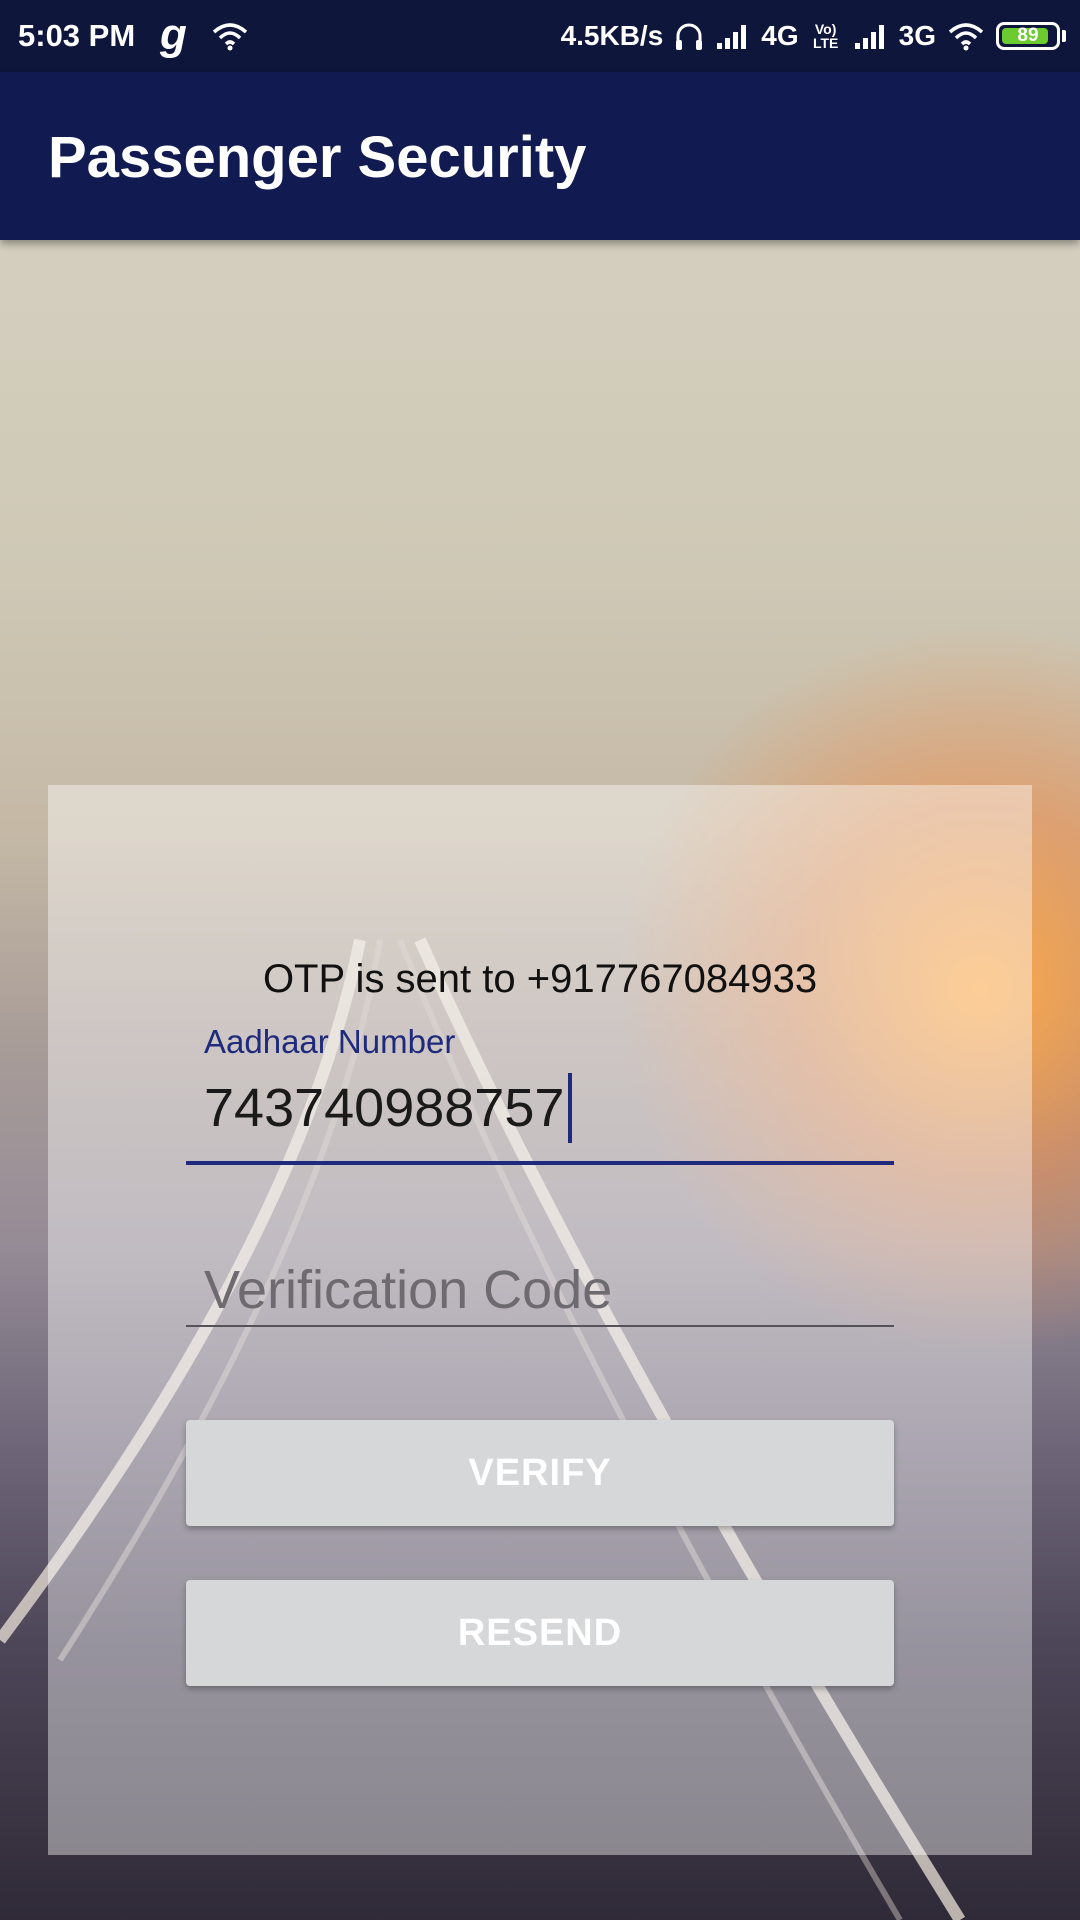 This screenshot has width=1080, height=1920. I want to click on status-time: 5:03 PM, so click(77, 35).